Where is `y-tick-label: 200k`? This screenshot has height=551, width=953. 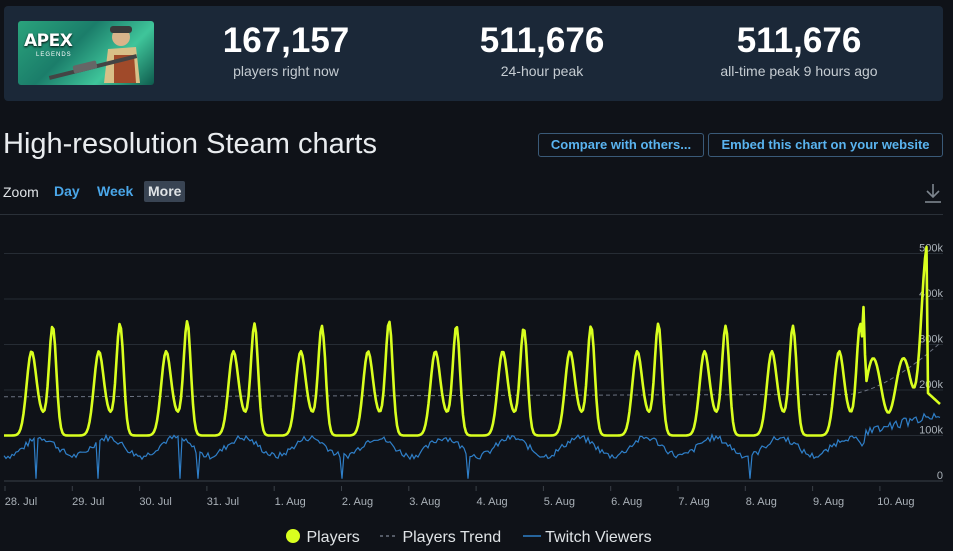 y-tick-label: 200k is located at coordinates (931, 385).